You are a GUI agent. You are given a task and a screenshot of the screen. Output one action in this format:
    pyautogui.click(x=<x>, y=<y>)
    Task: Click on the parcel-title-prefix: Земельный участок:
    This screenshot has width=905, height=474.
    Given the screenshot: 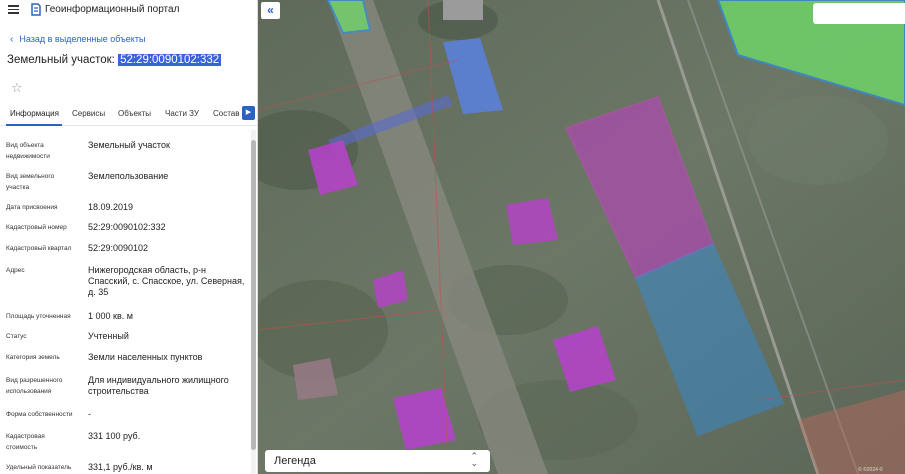 What is the action you would take?
    pyautogui.click(x=61, y=60)
    